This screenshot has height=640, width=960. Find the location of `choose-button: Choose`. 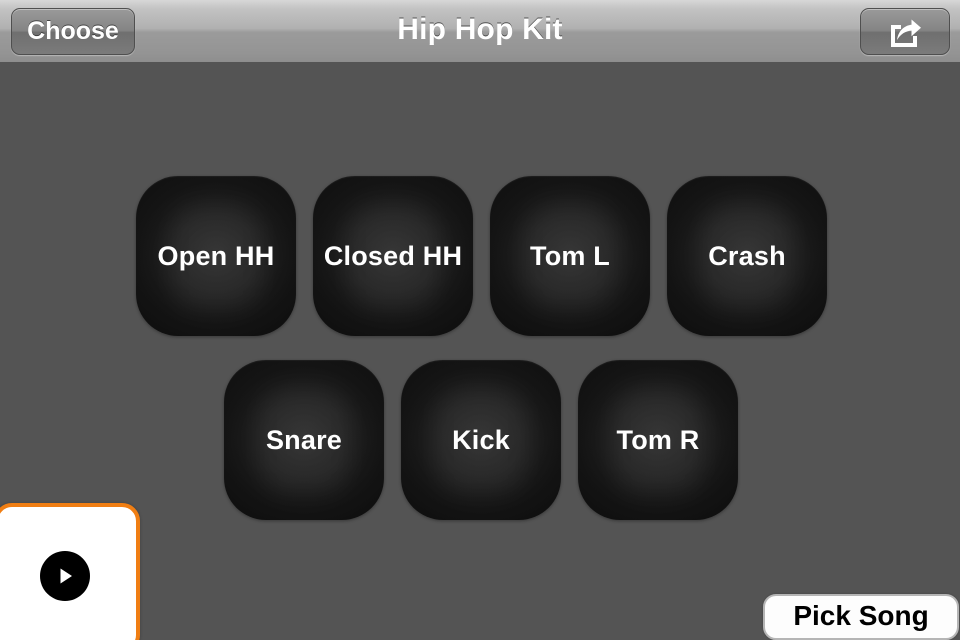

choose-button: Choose is located at coordinates (73, 31).